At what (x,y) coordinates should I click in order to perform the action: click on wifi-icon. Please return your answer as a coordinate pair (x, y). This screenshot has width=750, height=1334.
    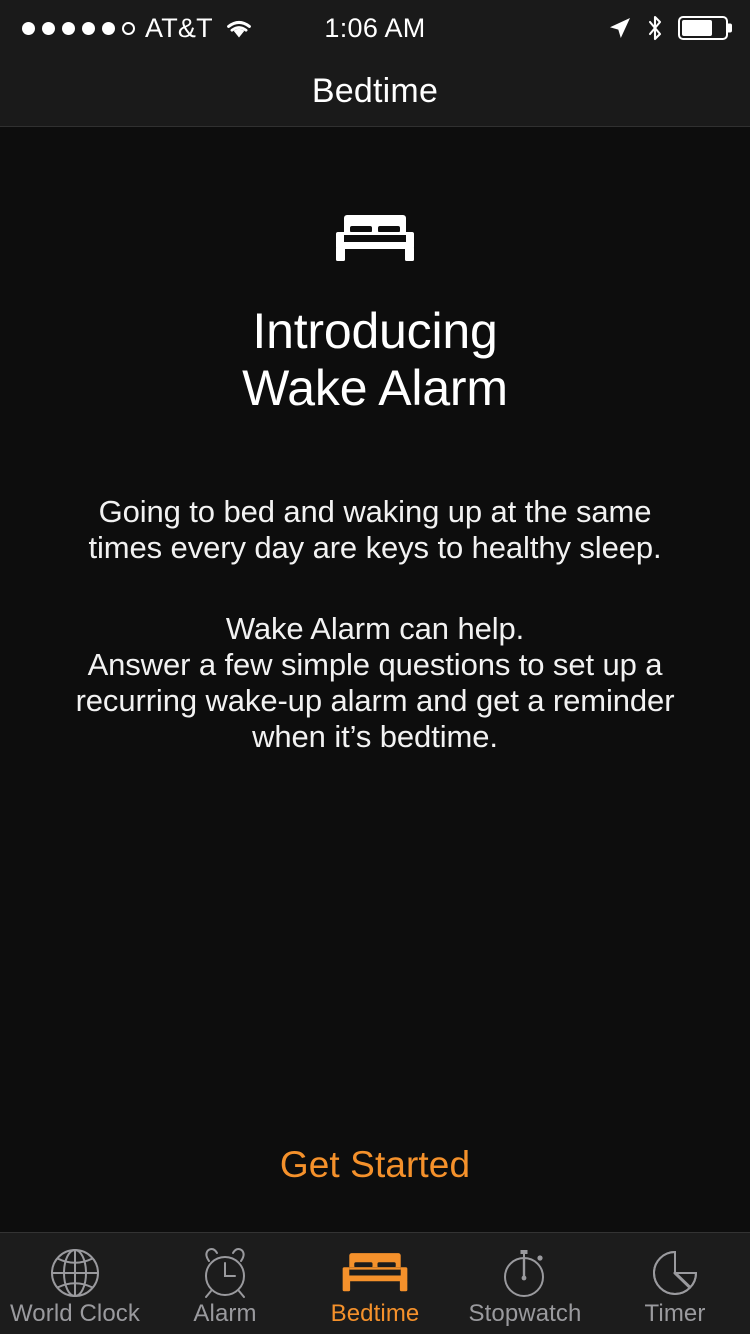
    Looking at the image, I should click on (239, 28).